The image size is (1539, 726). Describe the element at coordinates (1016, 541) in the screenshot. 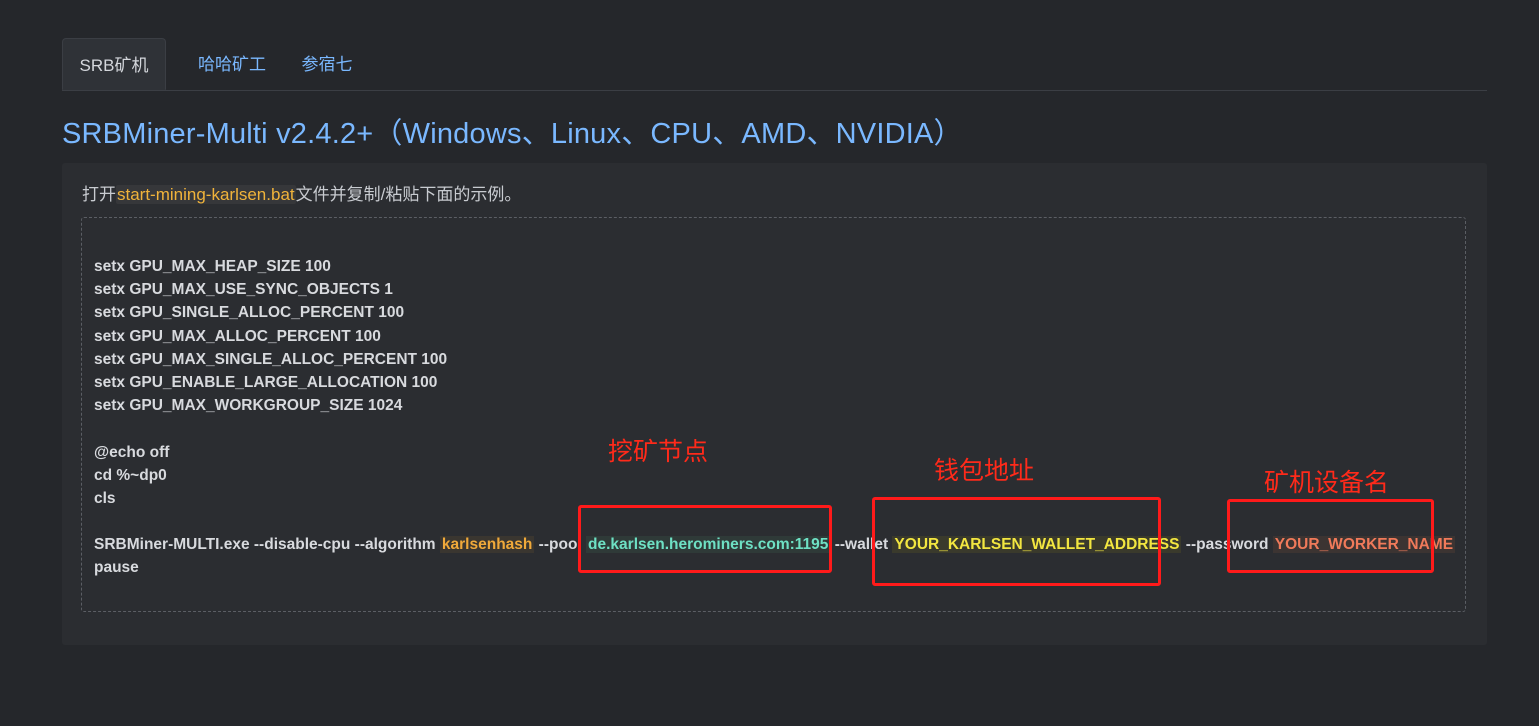

I see `annotation-wallet-box` at that location.